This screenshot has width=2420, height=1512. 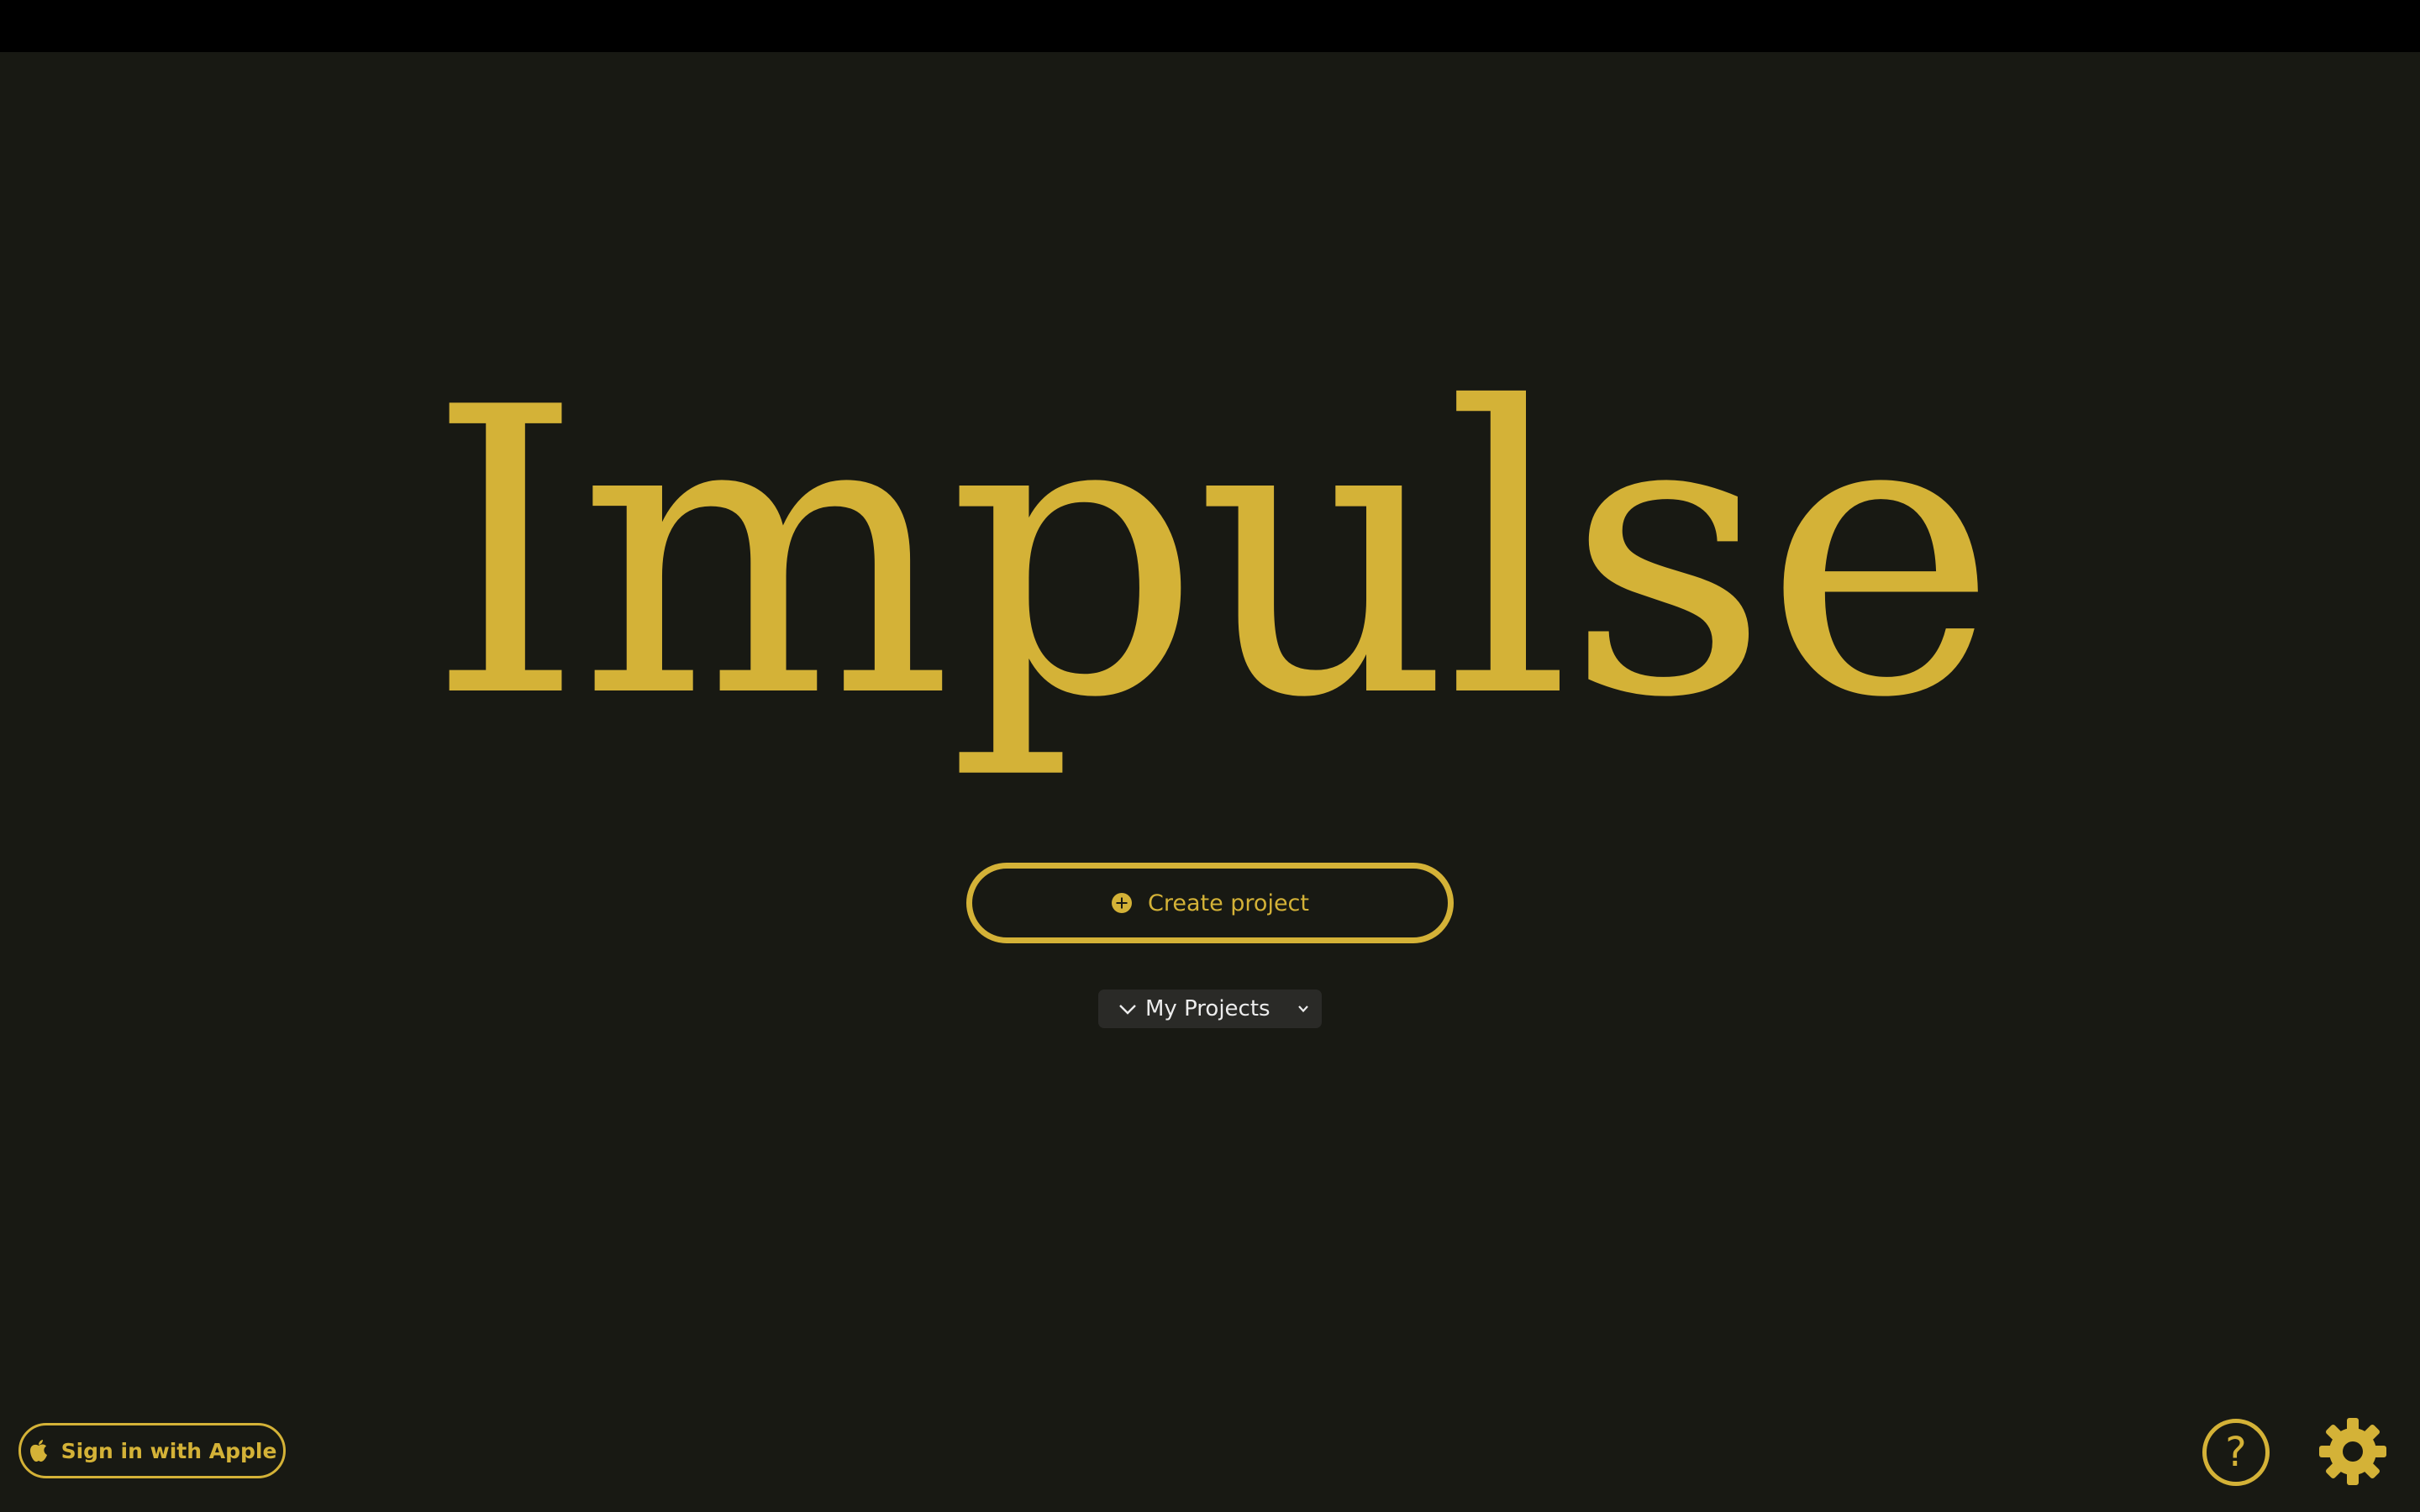 I want to click on plus-circle-icon, so click(x=1121, y=903).